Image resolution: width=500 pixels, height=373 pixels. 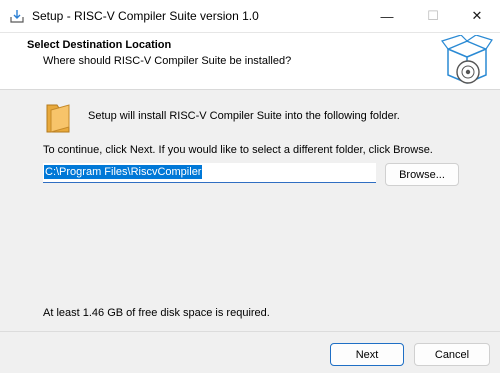 I want to click on page-title: Select Destination Location, so click(x=99, y=45).